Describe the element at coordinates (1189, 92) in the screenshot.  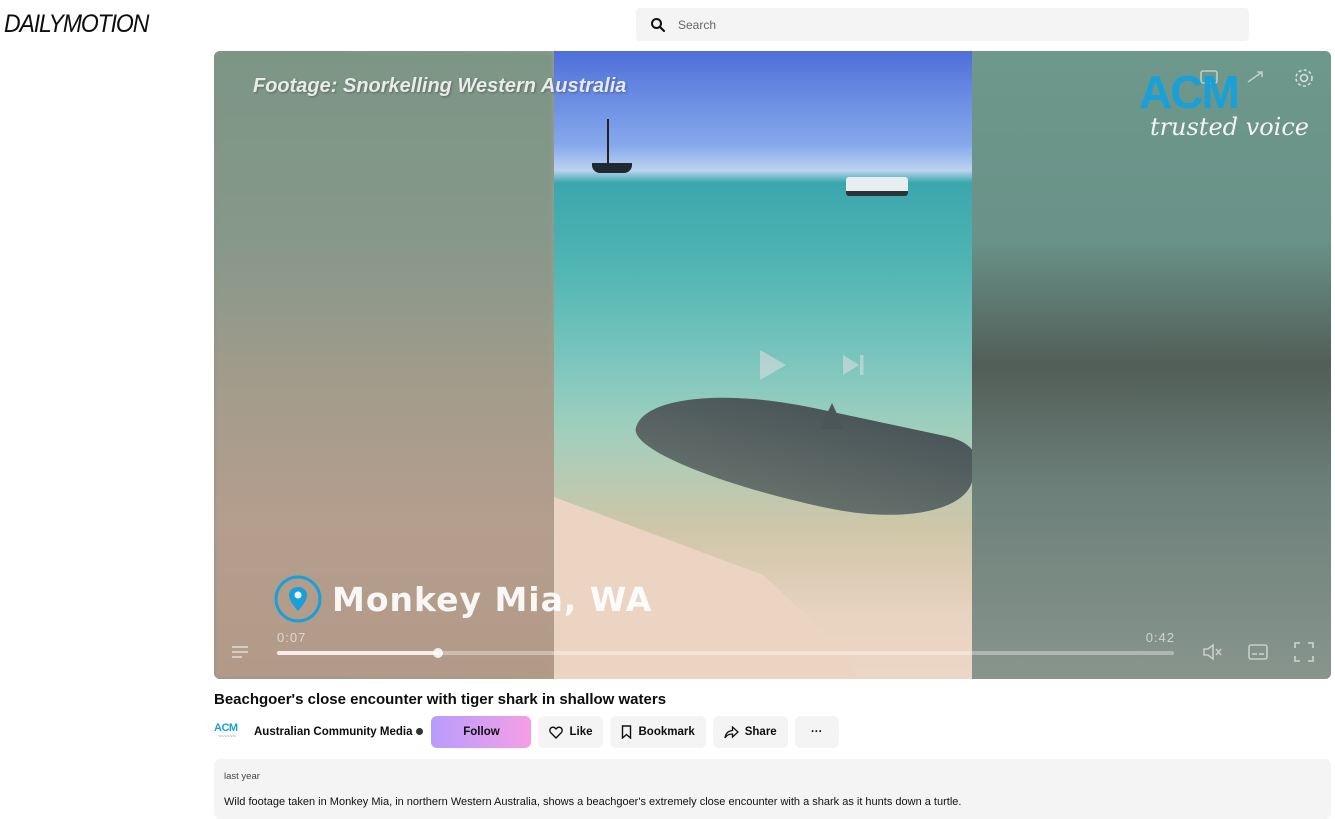
I see `brand-logo-text: ACM` at that location.